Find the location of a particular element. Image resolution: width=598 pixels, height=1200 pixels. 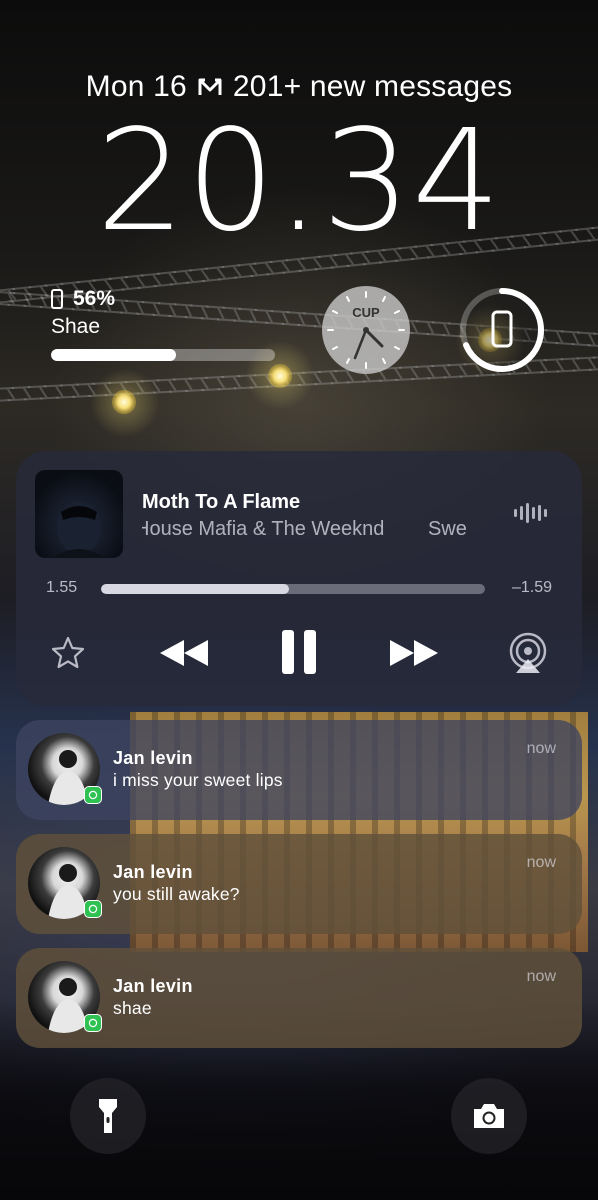

album-artwork is located at coordinates (79, 514).